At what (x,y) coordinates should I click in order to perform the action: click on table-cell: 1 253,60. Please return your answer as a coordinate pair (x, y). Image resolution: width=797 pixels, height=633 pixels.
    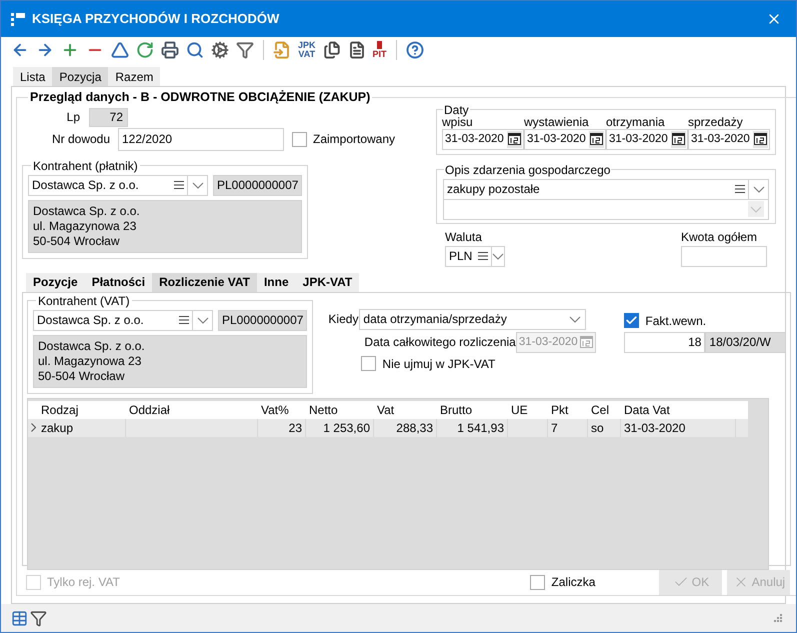
    Looking at the image, I should click on (340, 427).